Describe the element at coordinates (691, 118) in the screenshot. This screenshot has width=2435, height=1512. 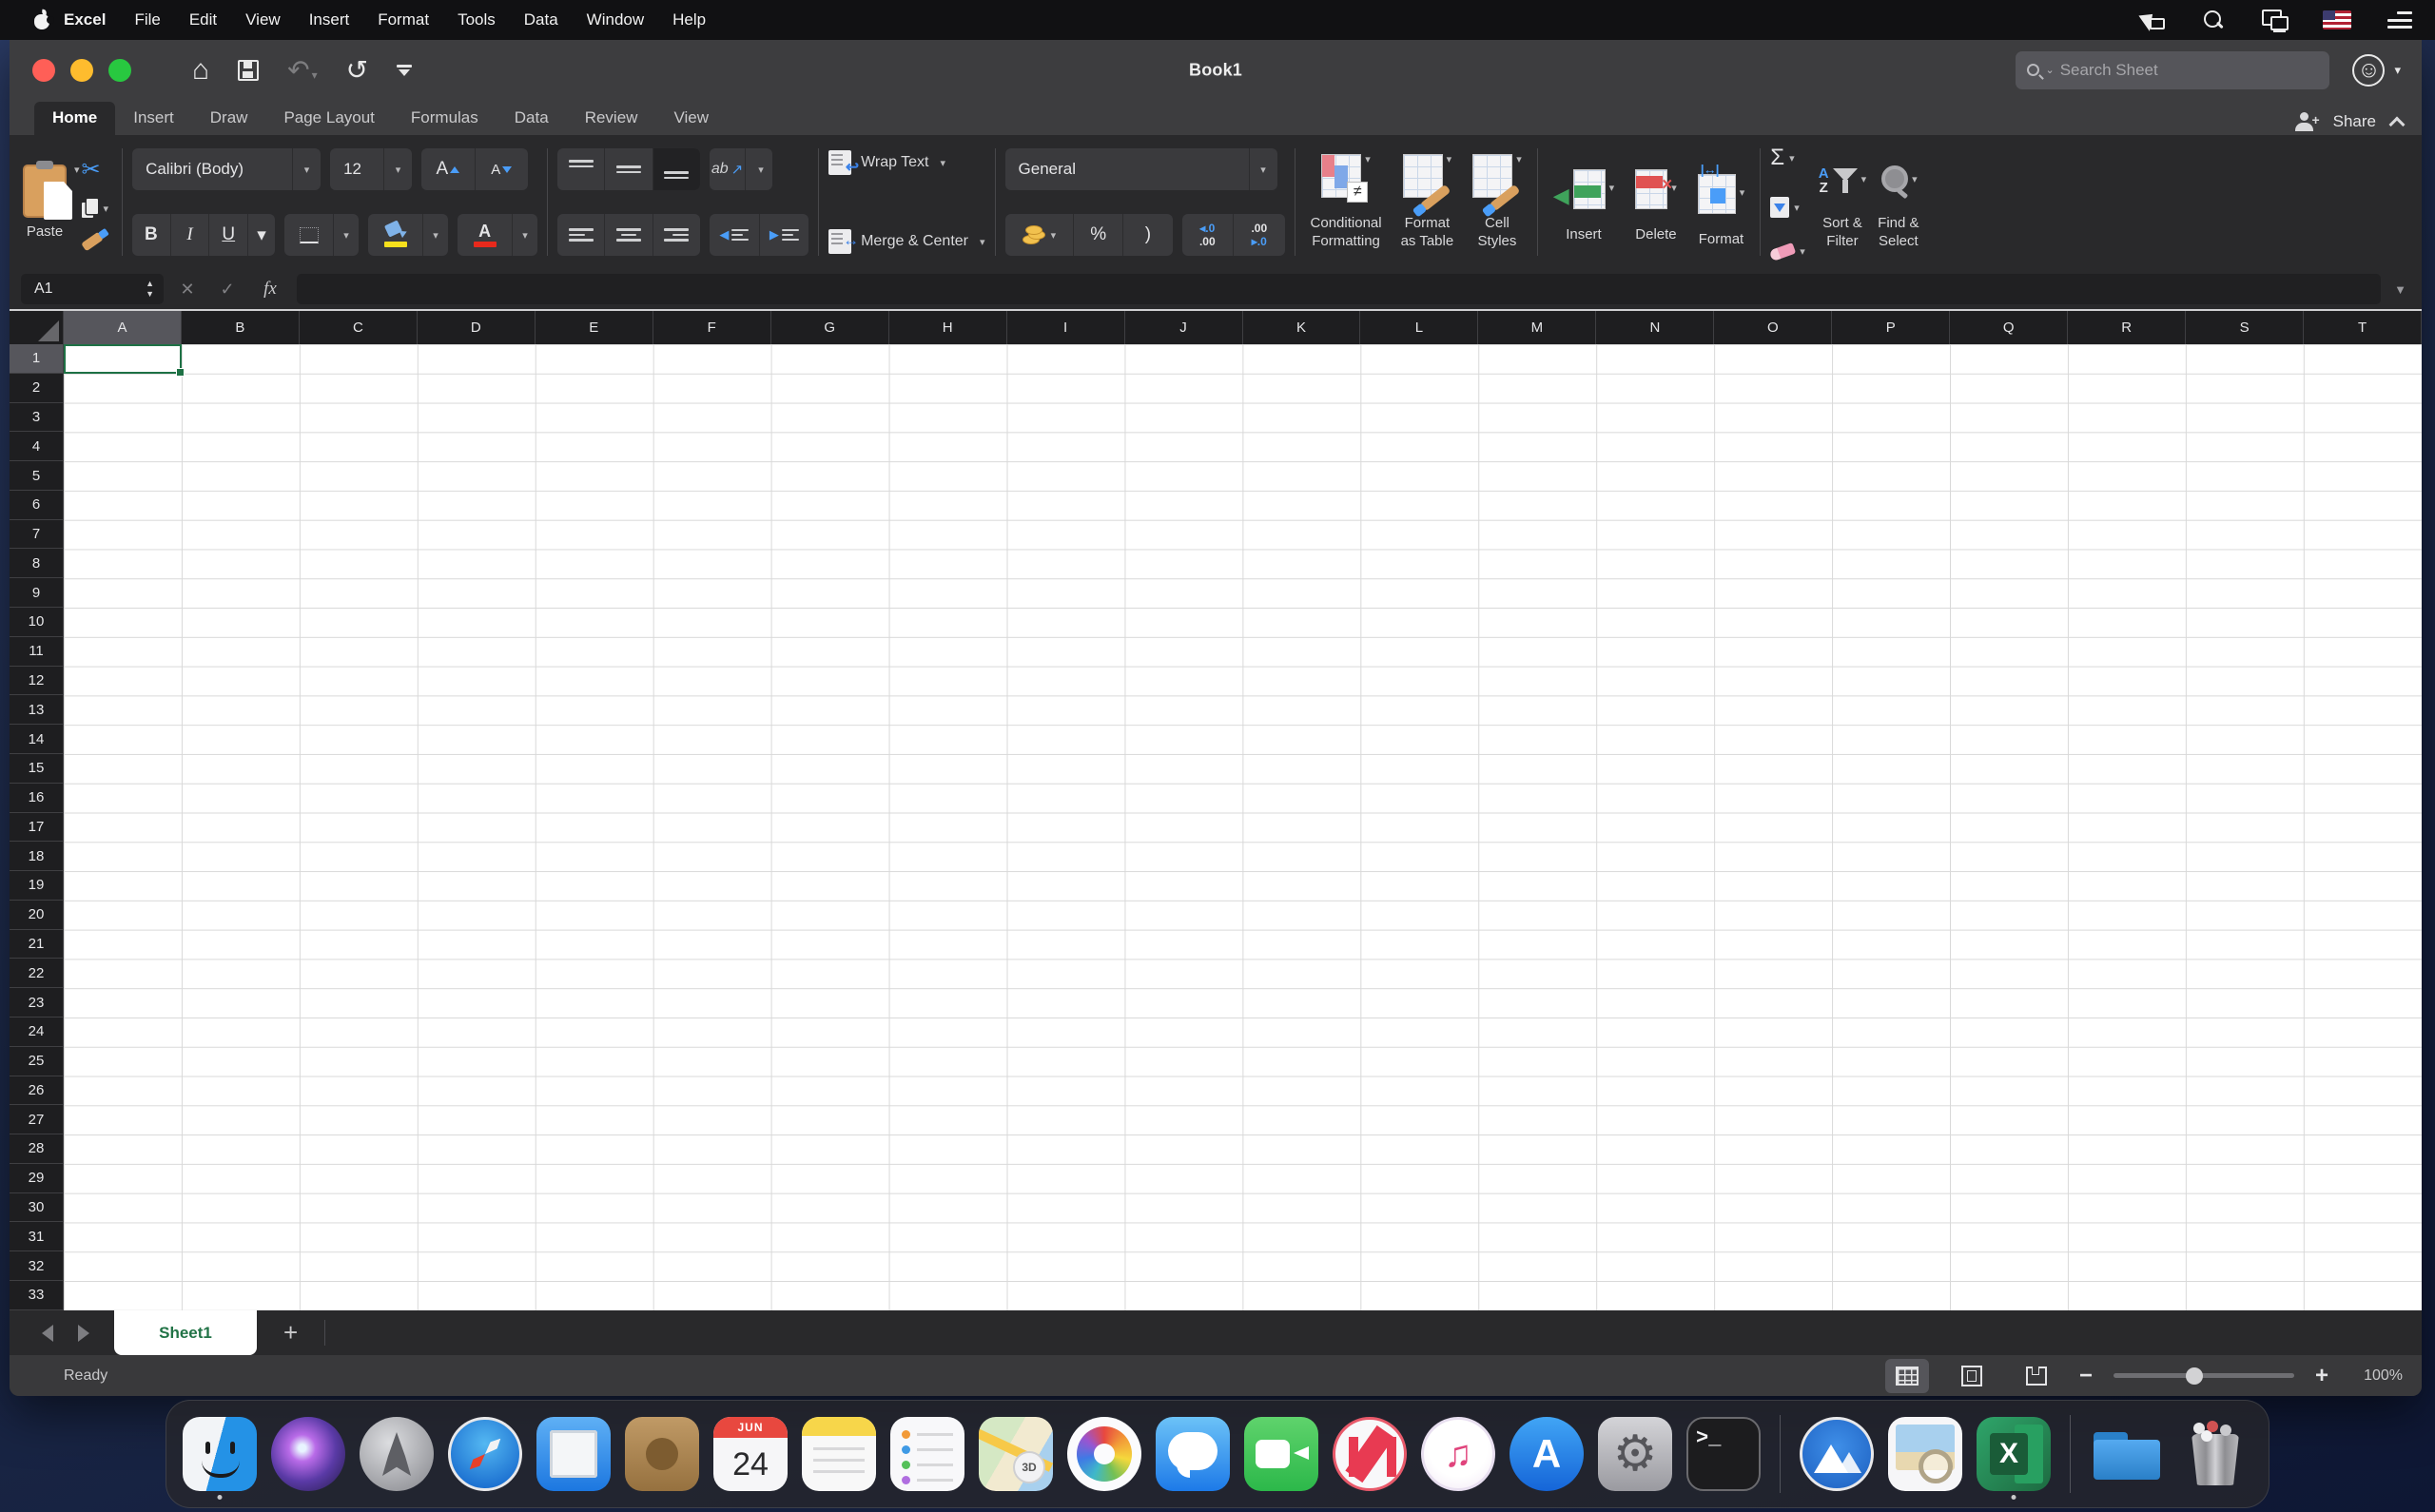
I see `ribbon-tab-view: View` at that location.